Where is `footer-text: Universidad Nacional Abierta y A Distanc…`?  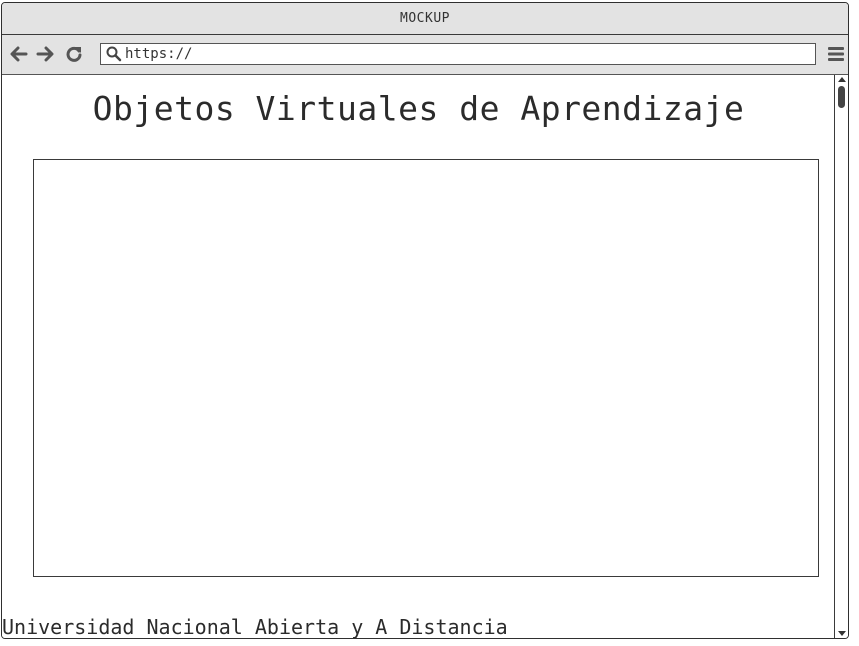
footer-text: Universidad Nacional Abierta y A Distanc… is located at coordinates (255, 627).